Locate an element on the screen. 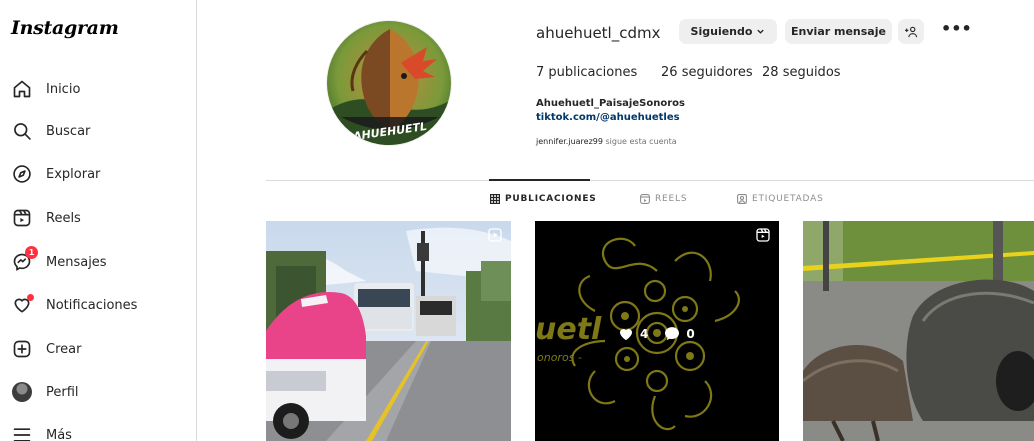 Image resolution: width=1034 pixels, height=441 pixels. followed-by-text: sigue esta cuenta is located at coordinates (641, 141).